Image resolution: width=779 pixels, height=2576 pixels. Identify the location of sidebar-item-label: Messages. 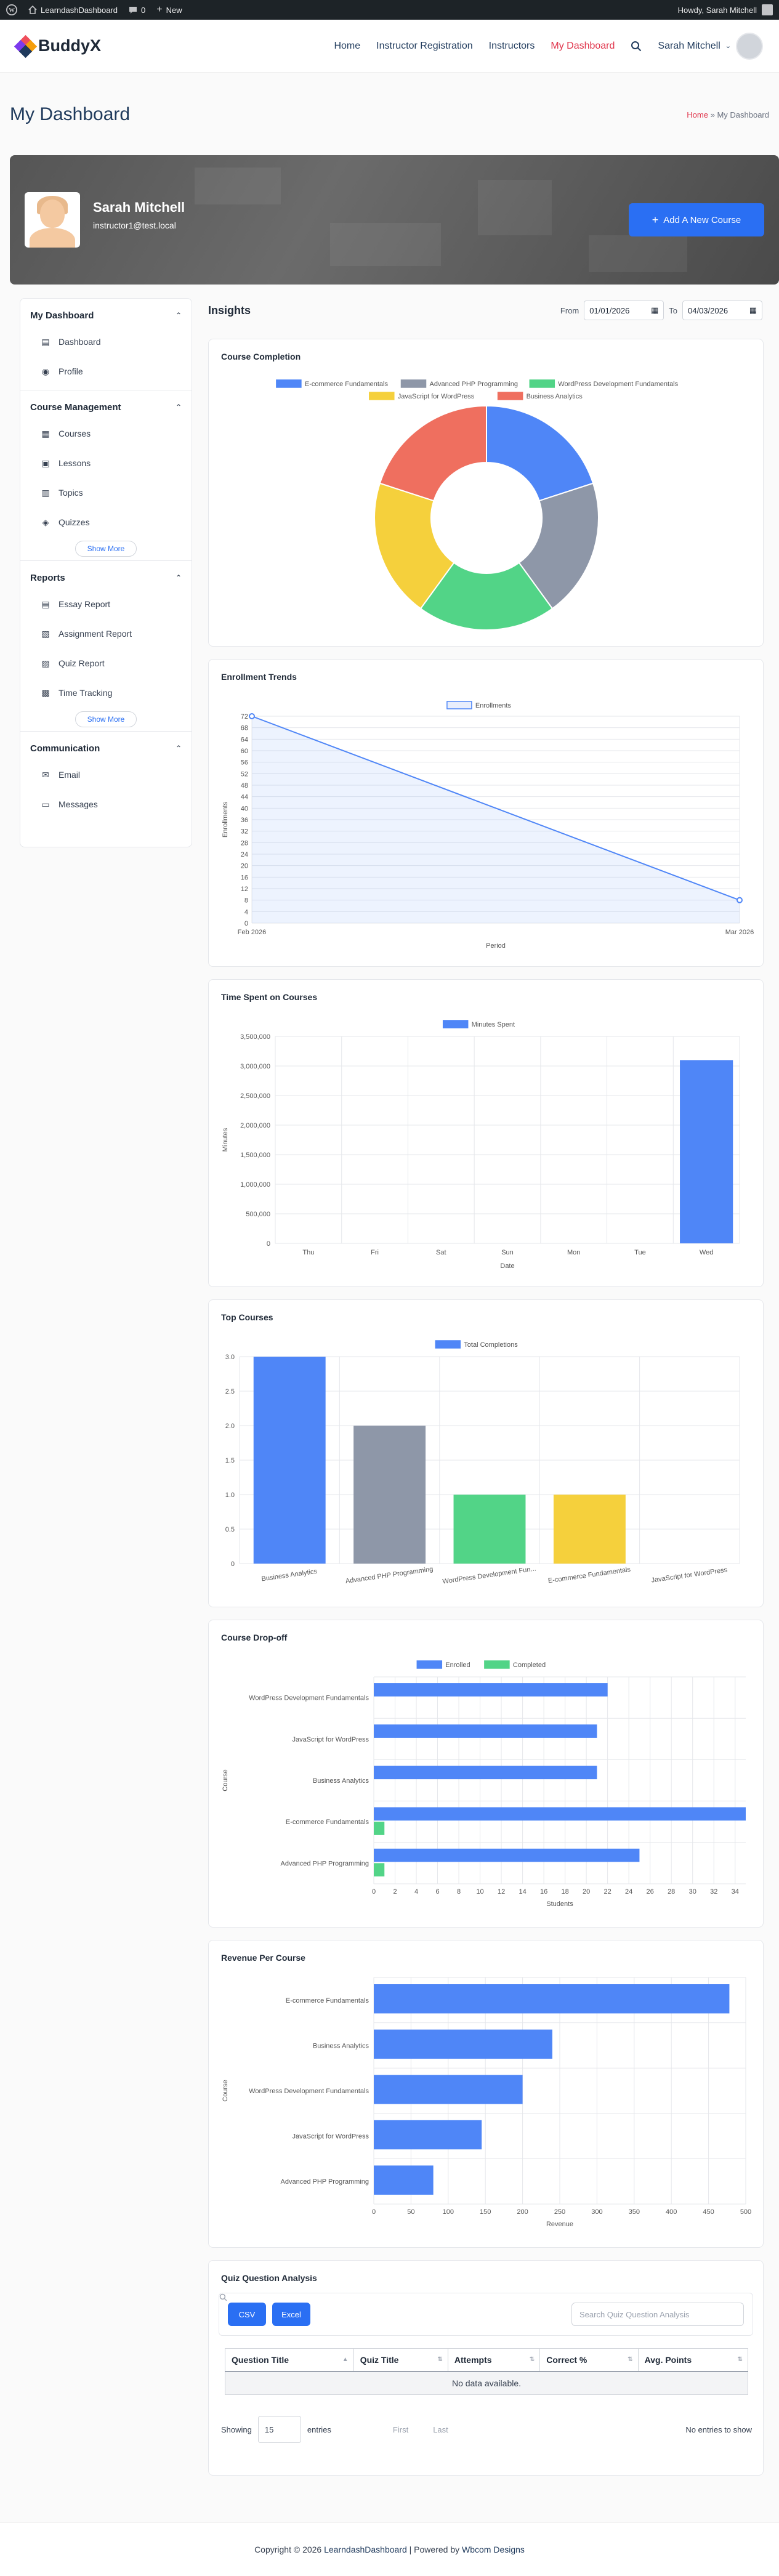
(78, 804).